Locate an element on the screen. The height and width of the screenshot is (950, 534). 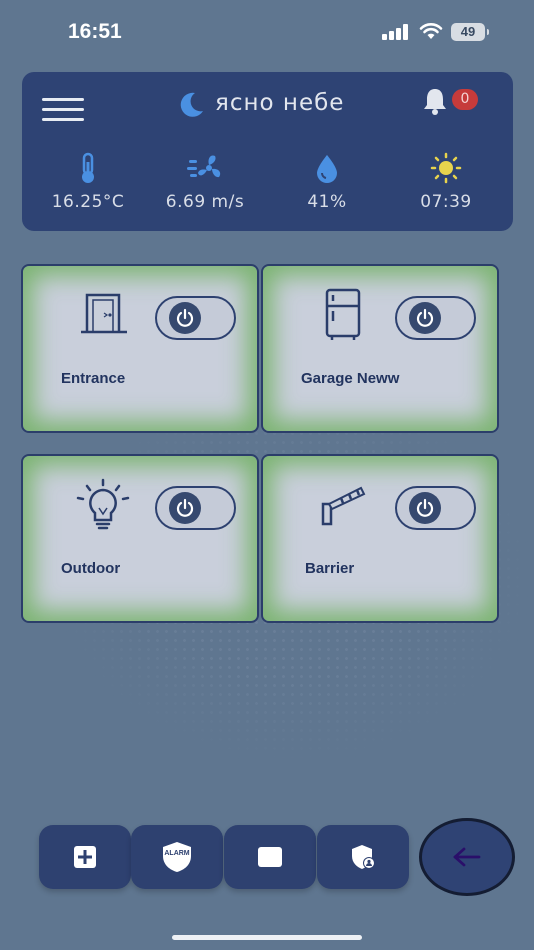
power-toggle-garage is located at coordinates (435, 318).